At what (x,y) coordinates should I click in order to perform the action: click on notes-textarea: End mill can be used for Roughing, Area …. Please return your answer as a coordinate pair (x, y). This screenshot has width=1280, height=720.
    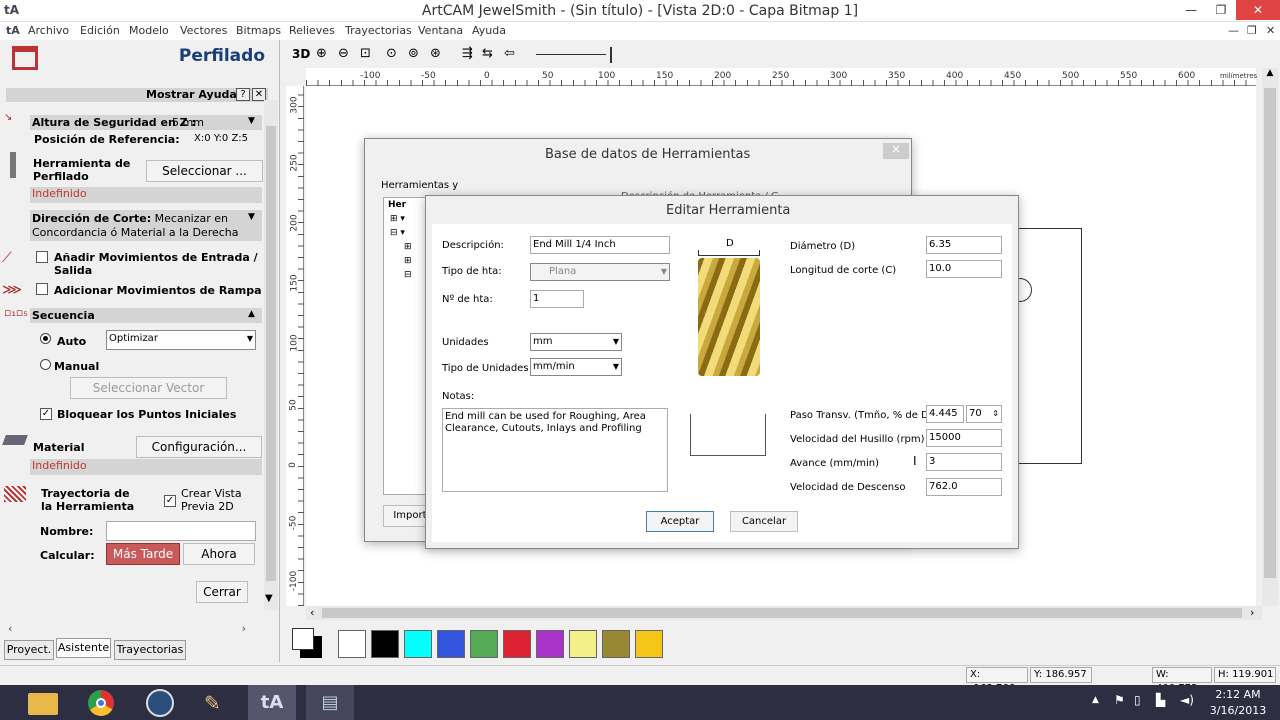
    Looking at the image, I should click on (555, 450).